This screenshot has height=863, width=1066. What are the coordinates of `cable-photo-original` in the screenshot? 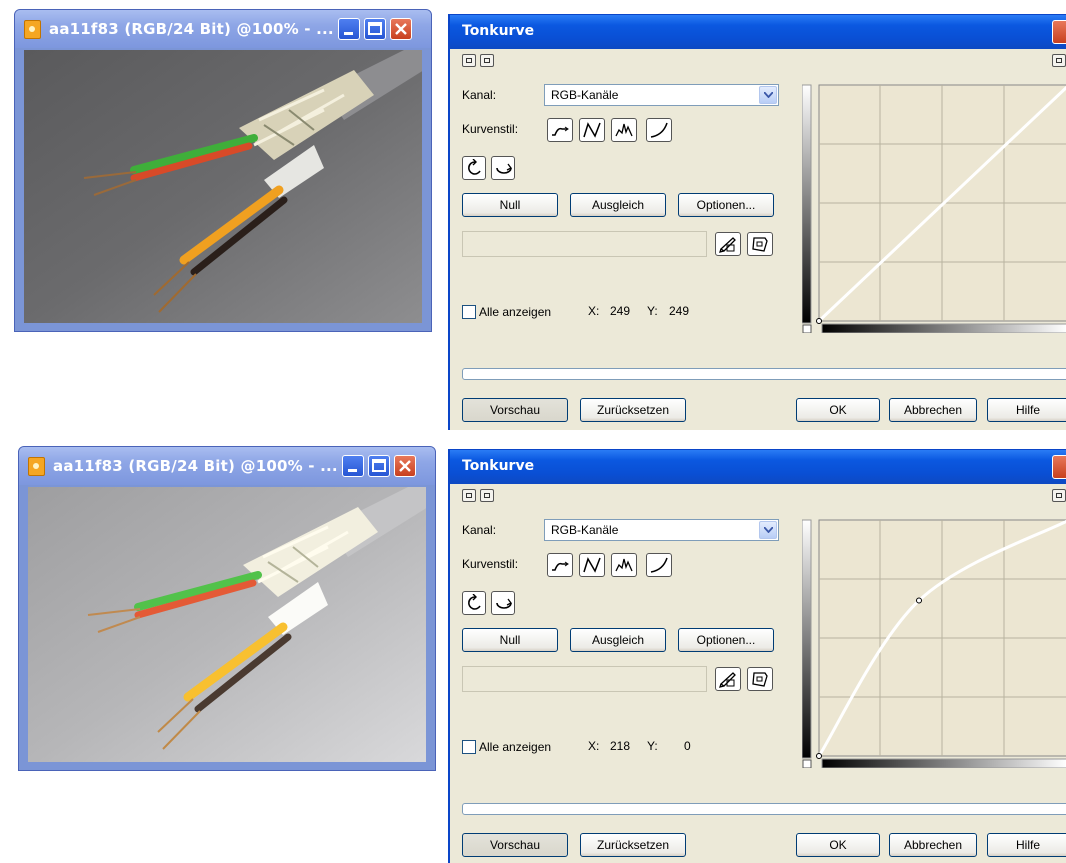 It's located at (223, 186).